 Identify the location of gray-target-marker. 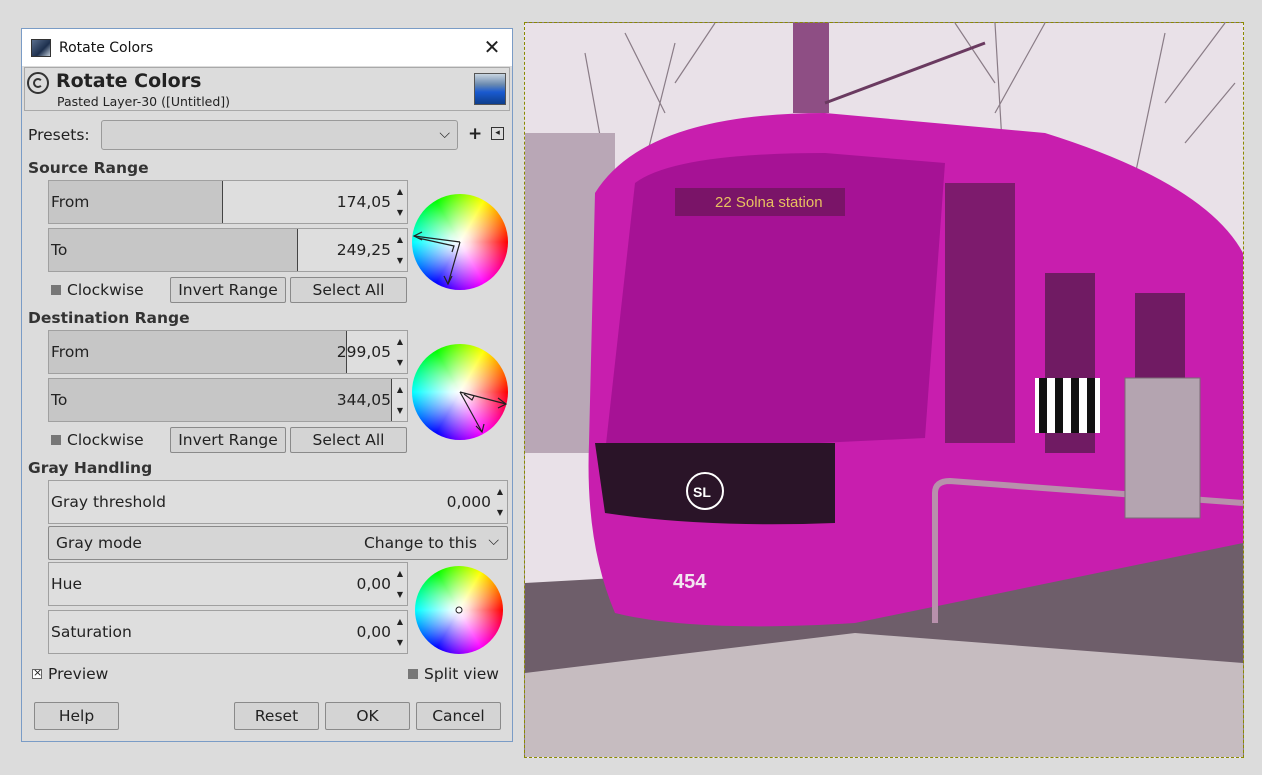
(459, 610).